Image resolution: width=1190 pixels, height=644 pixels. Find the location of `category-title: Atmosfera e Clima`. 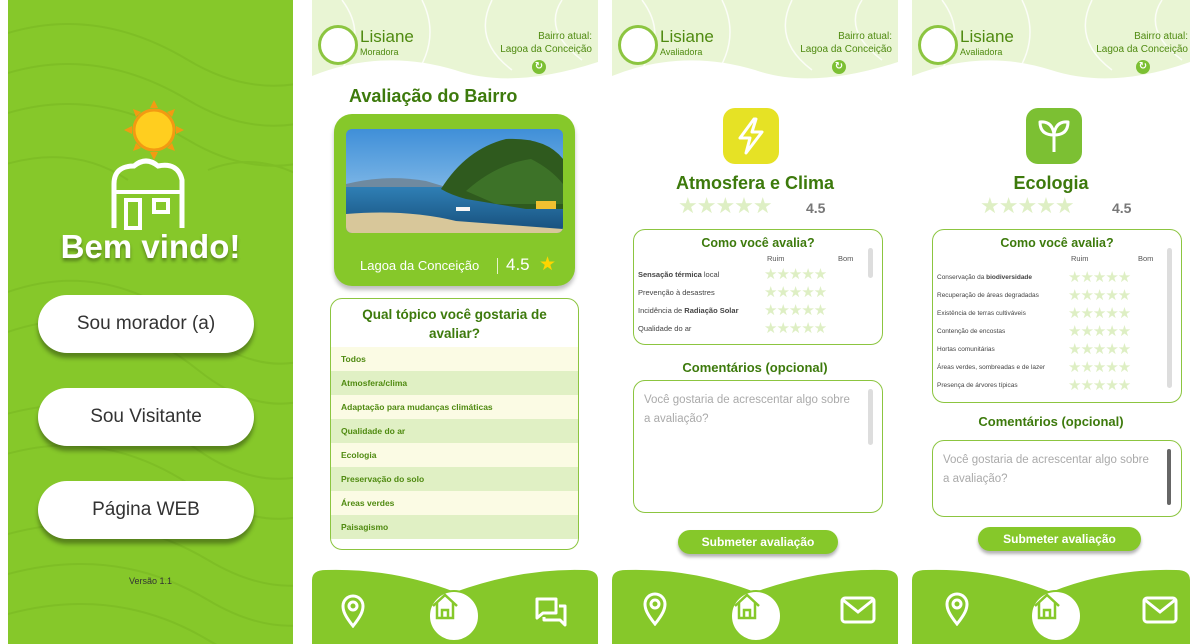

category-title: Atmosfera e Clima is located at coordinates (755, 183).